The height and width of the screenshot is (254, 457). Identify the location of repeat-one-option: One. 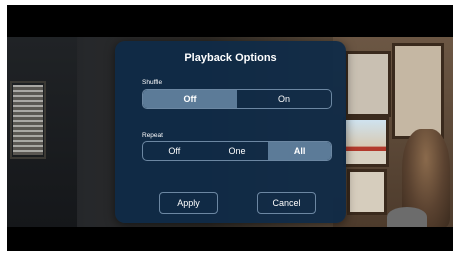
(237, 151).